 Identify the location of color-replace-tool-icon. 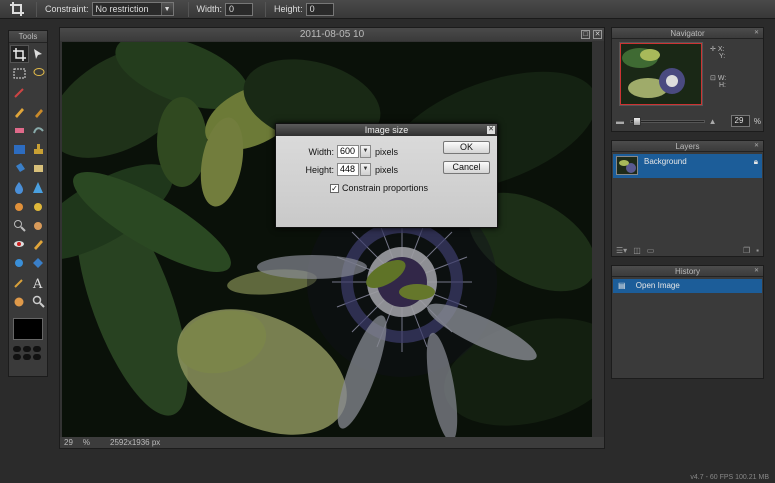
(38, 244).